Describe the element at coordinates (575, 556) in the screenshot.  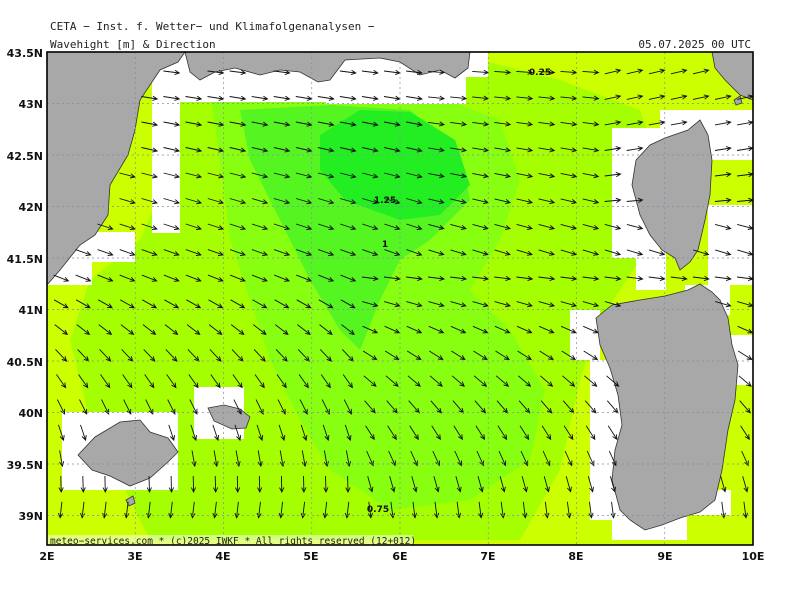
I see `lon-tick-8: 8E` at that location.